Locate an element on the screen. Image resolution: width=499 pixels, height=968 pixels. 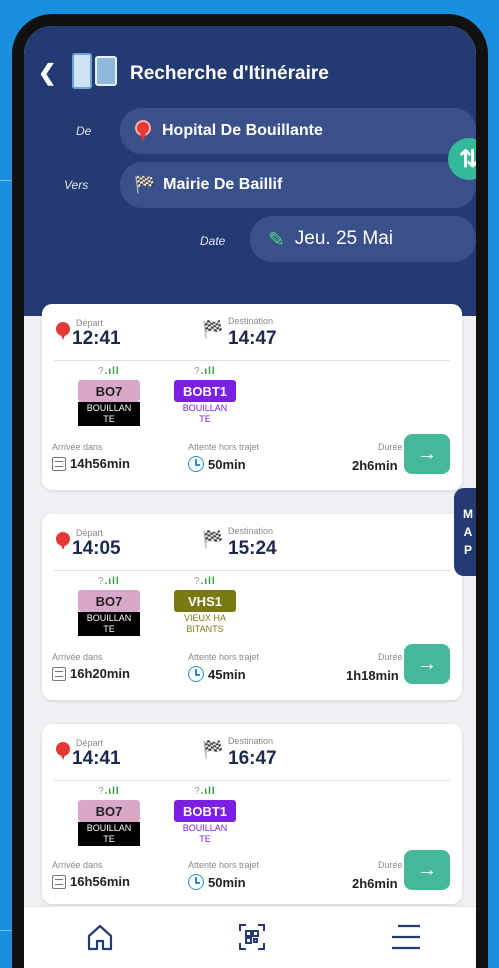
home-icon is located at coordinates (100, 937).